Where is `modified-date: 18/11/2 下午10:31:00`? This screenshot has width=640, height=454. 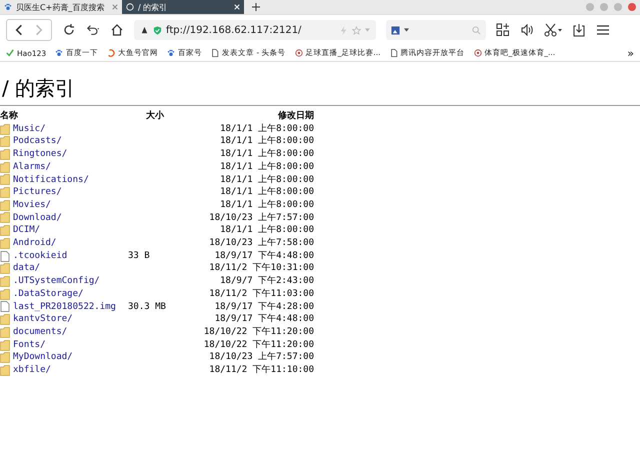 modified-date: 18/11/2 下午10:31:00 is located at coordinates (261, 268).